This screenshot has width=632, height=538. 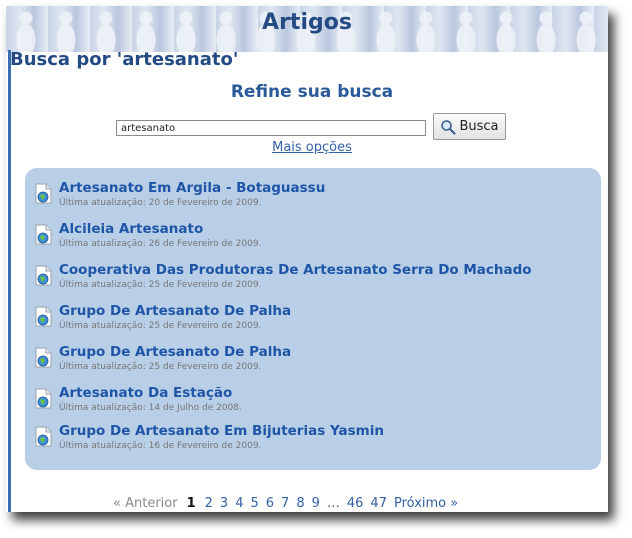 What do you see at coordinates (316, 503) in the screenshot?
I see `pagination-page: 9` at bounding box center [316, 503].